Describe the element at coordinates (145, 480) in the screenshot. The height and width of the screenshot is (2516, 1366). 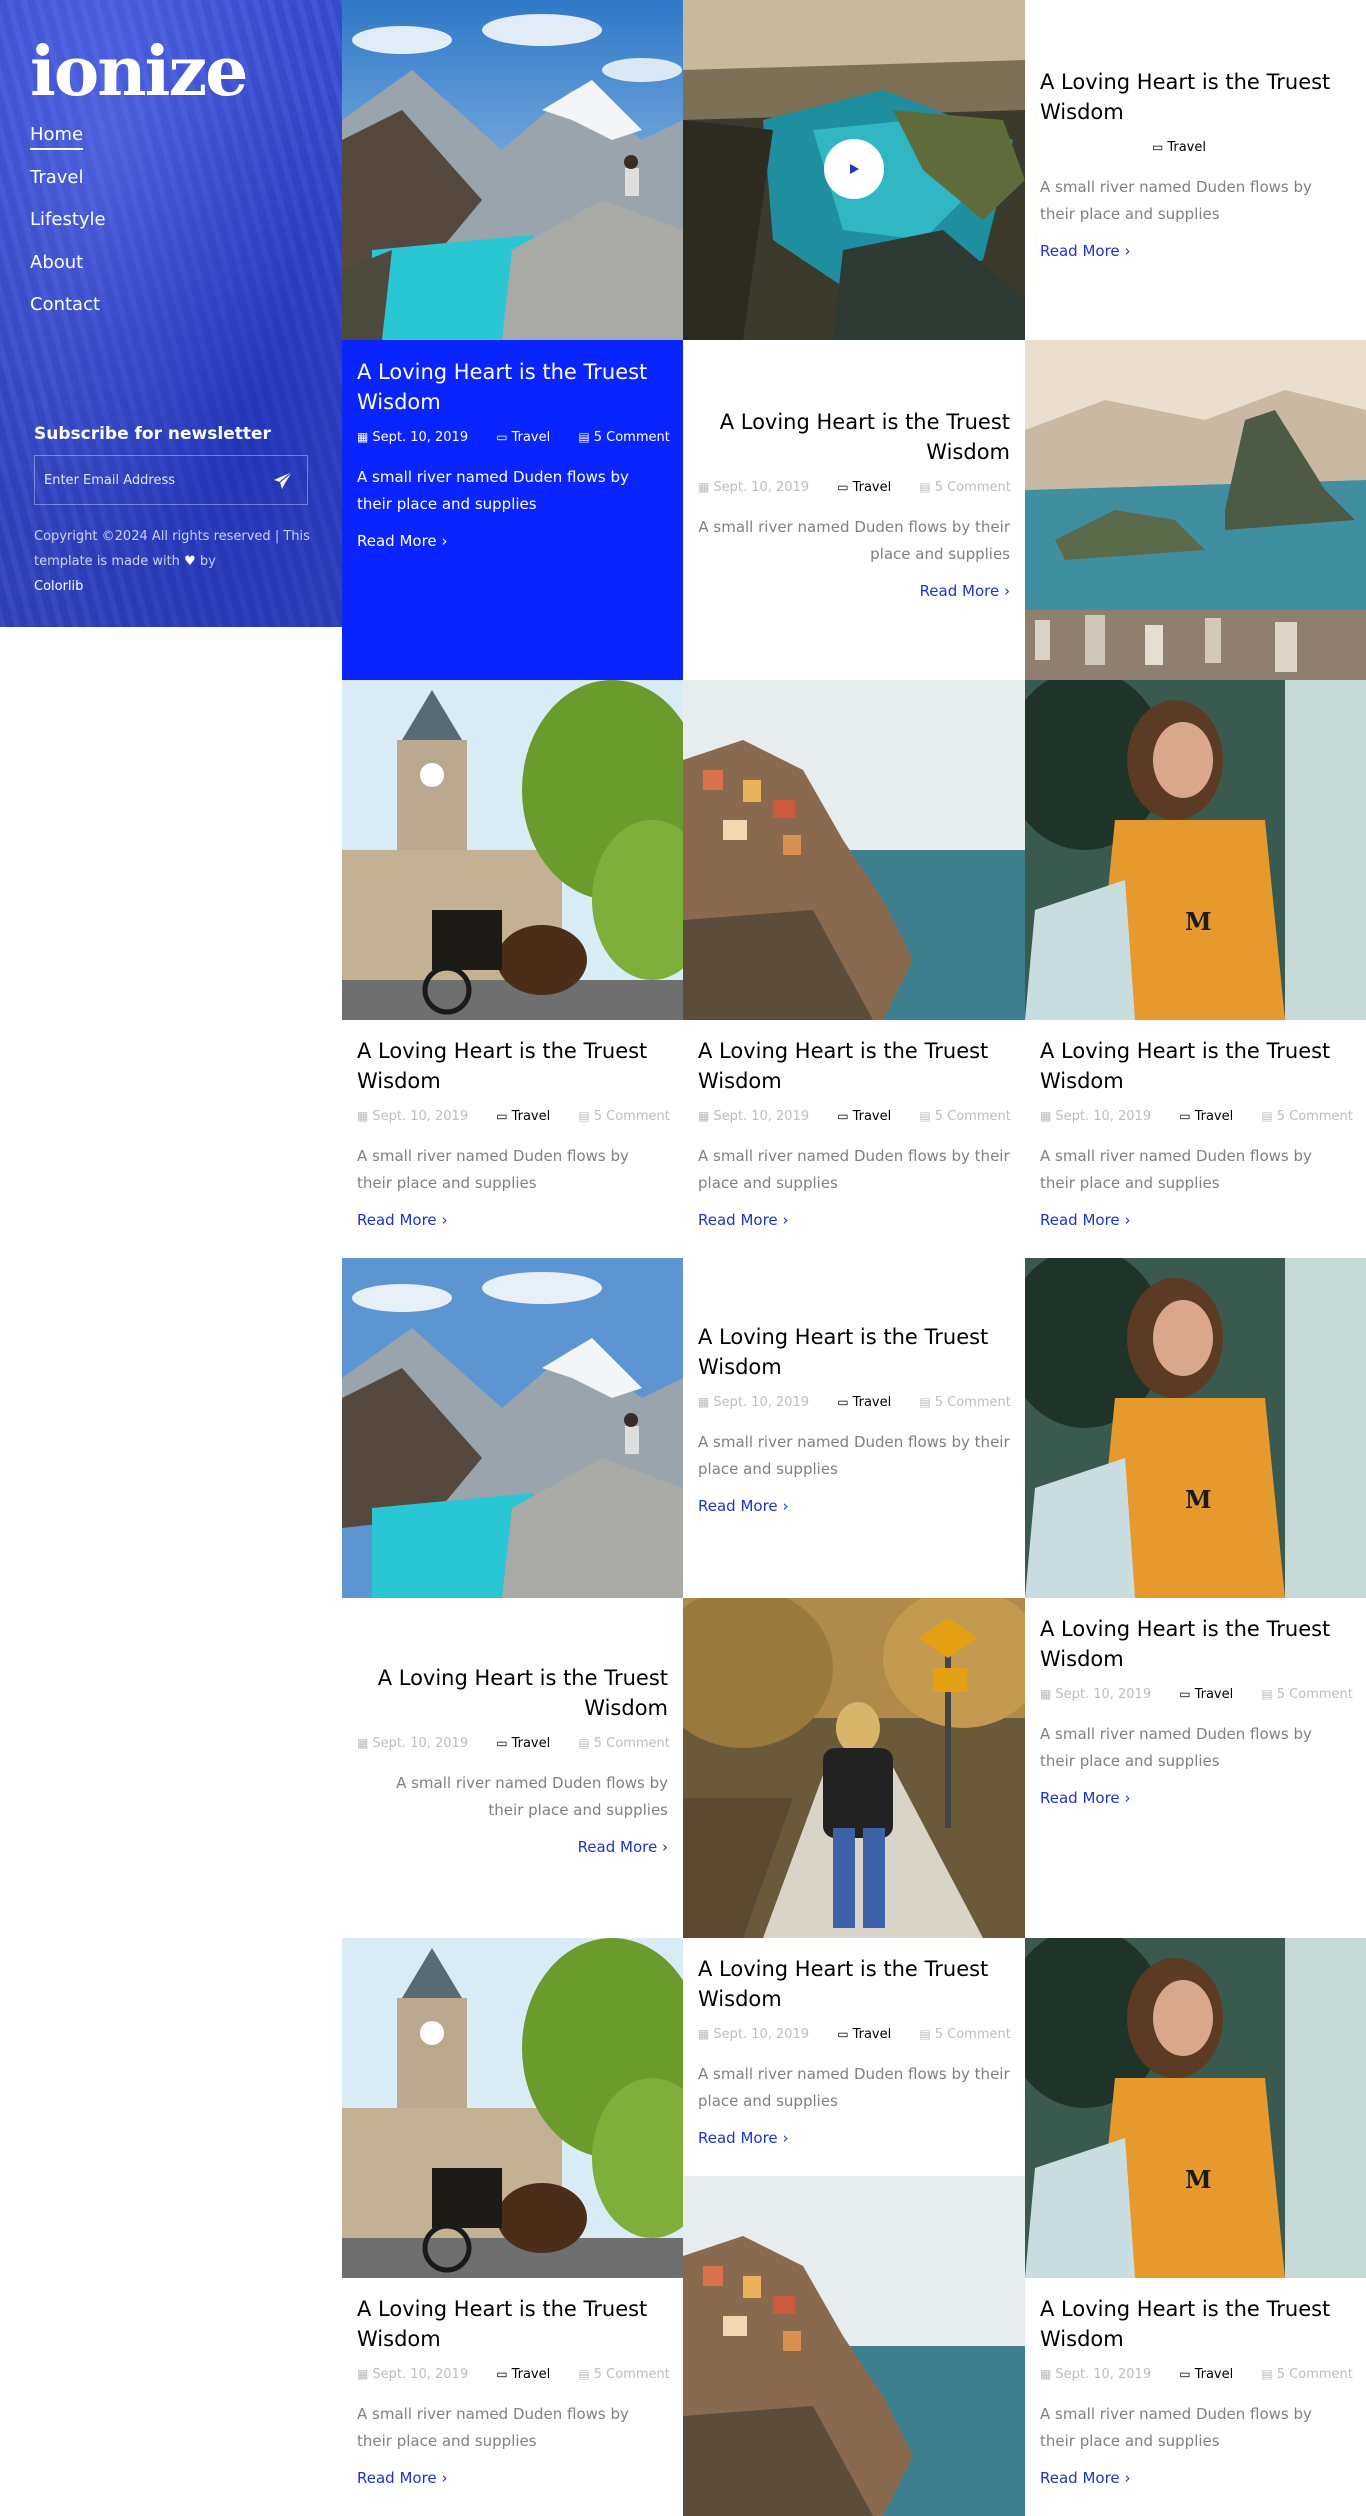
I see `email-input` at that location.